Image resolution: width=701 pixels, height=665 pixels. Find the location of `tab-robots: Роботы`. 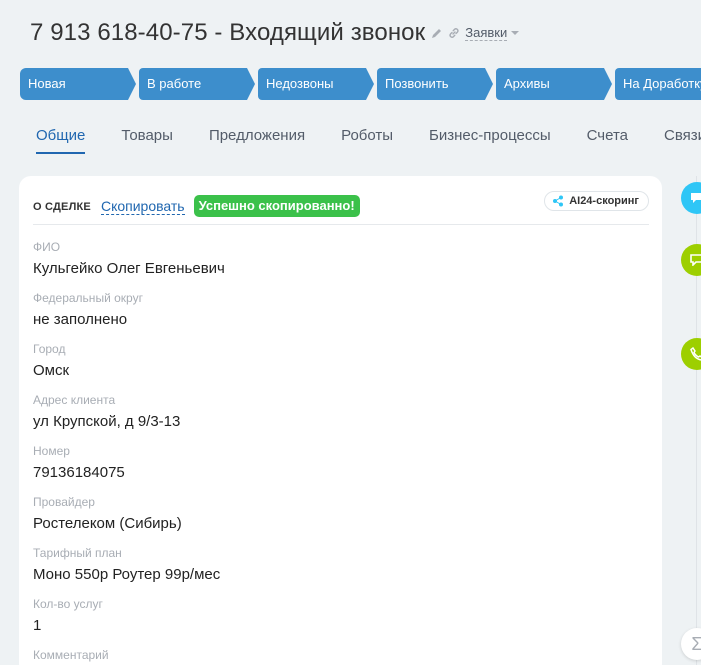

tab-robots: Роботы is located at coordinates (367, 137).